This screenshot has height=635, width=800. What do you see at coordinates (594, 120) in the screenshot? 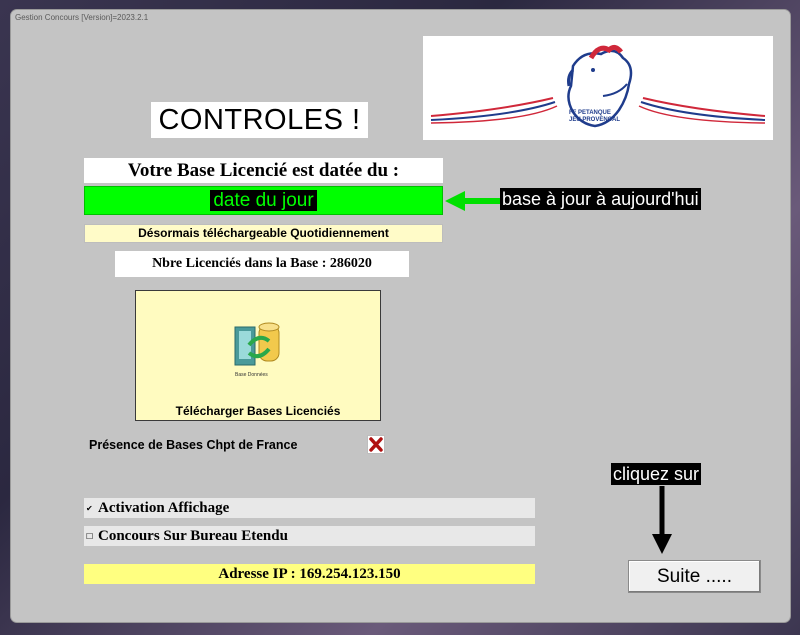
I see `svg-text: JEU PROVENCAL` at bounding box center [594, 120].